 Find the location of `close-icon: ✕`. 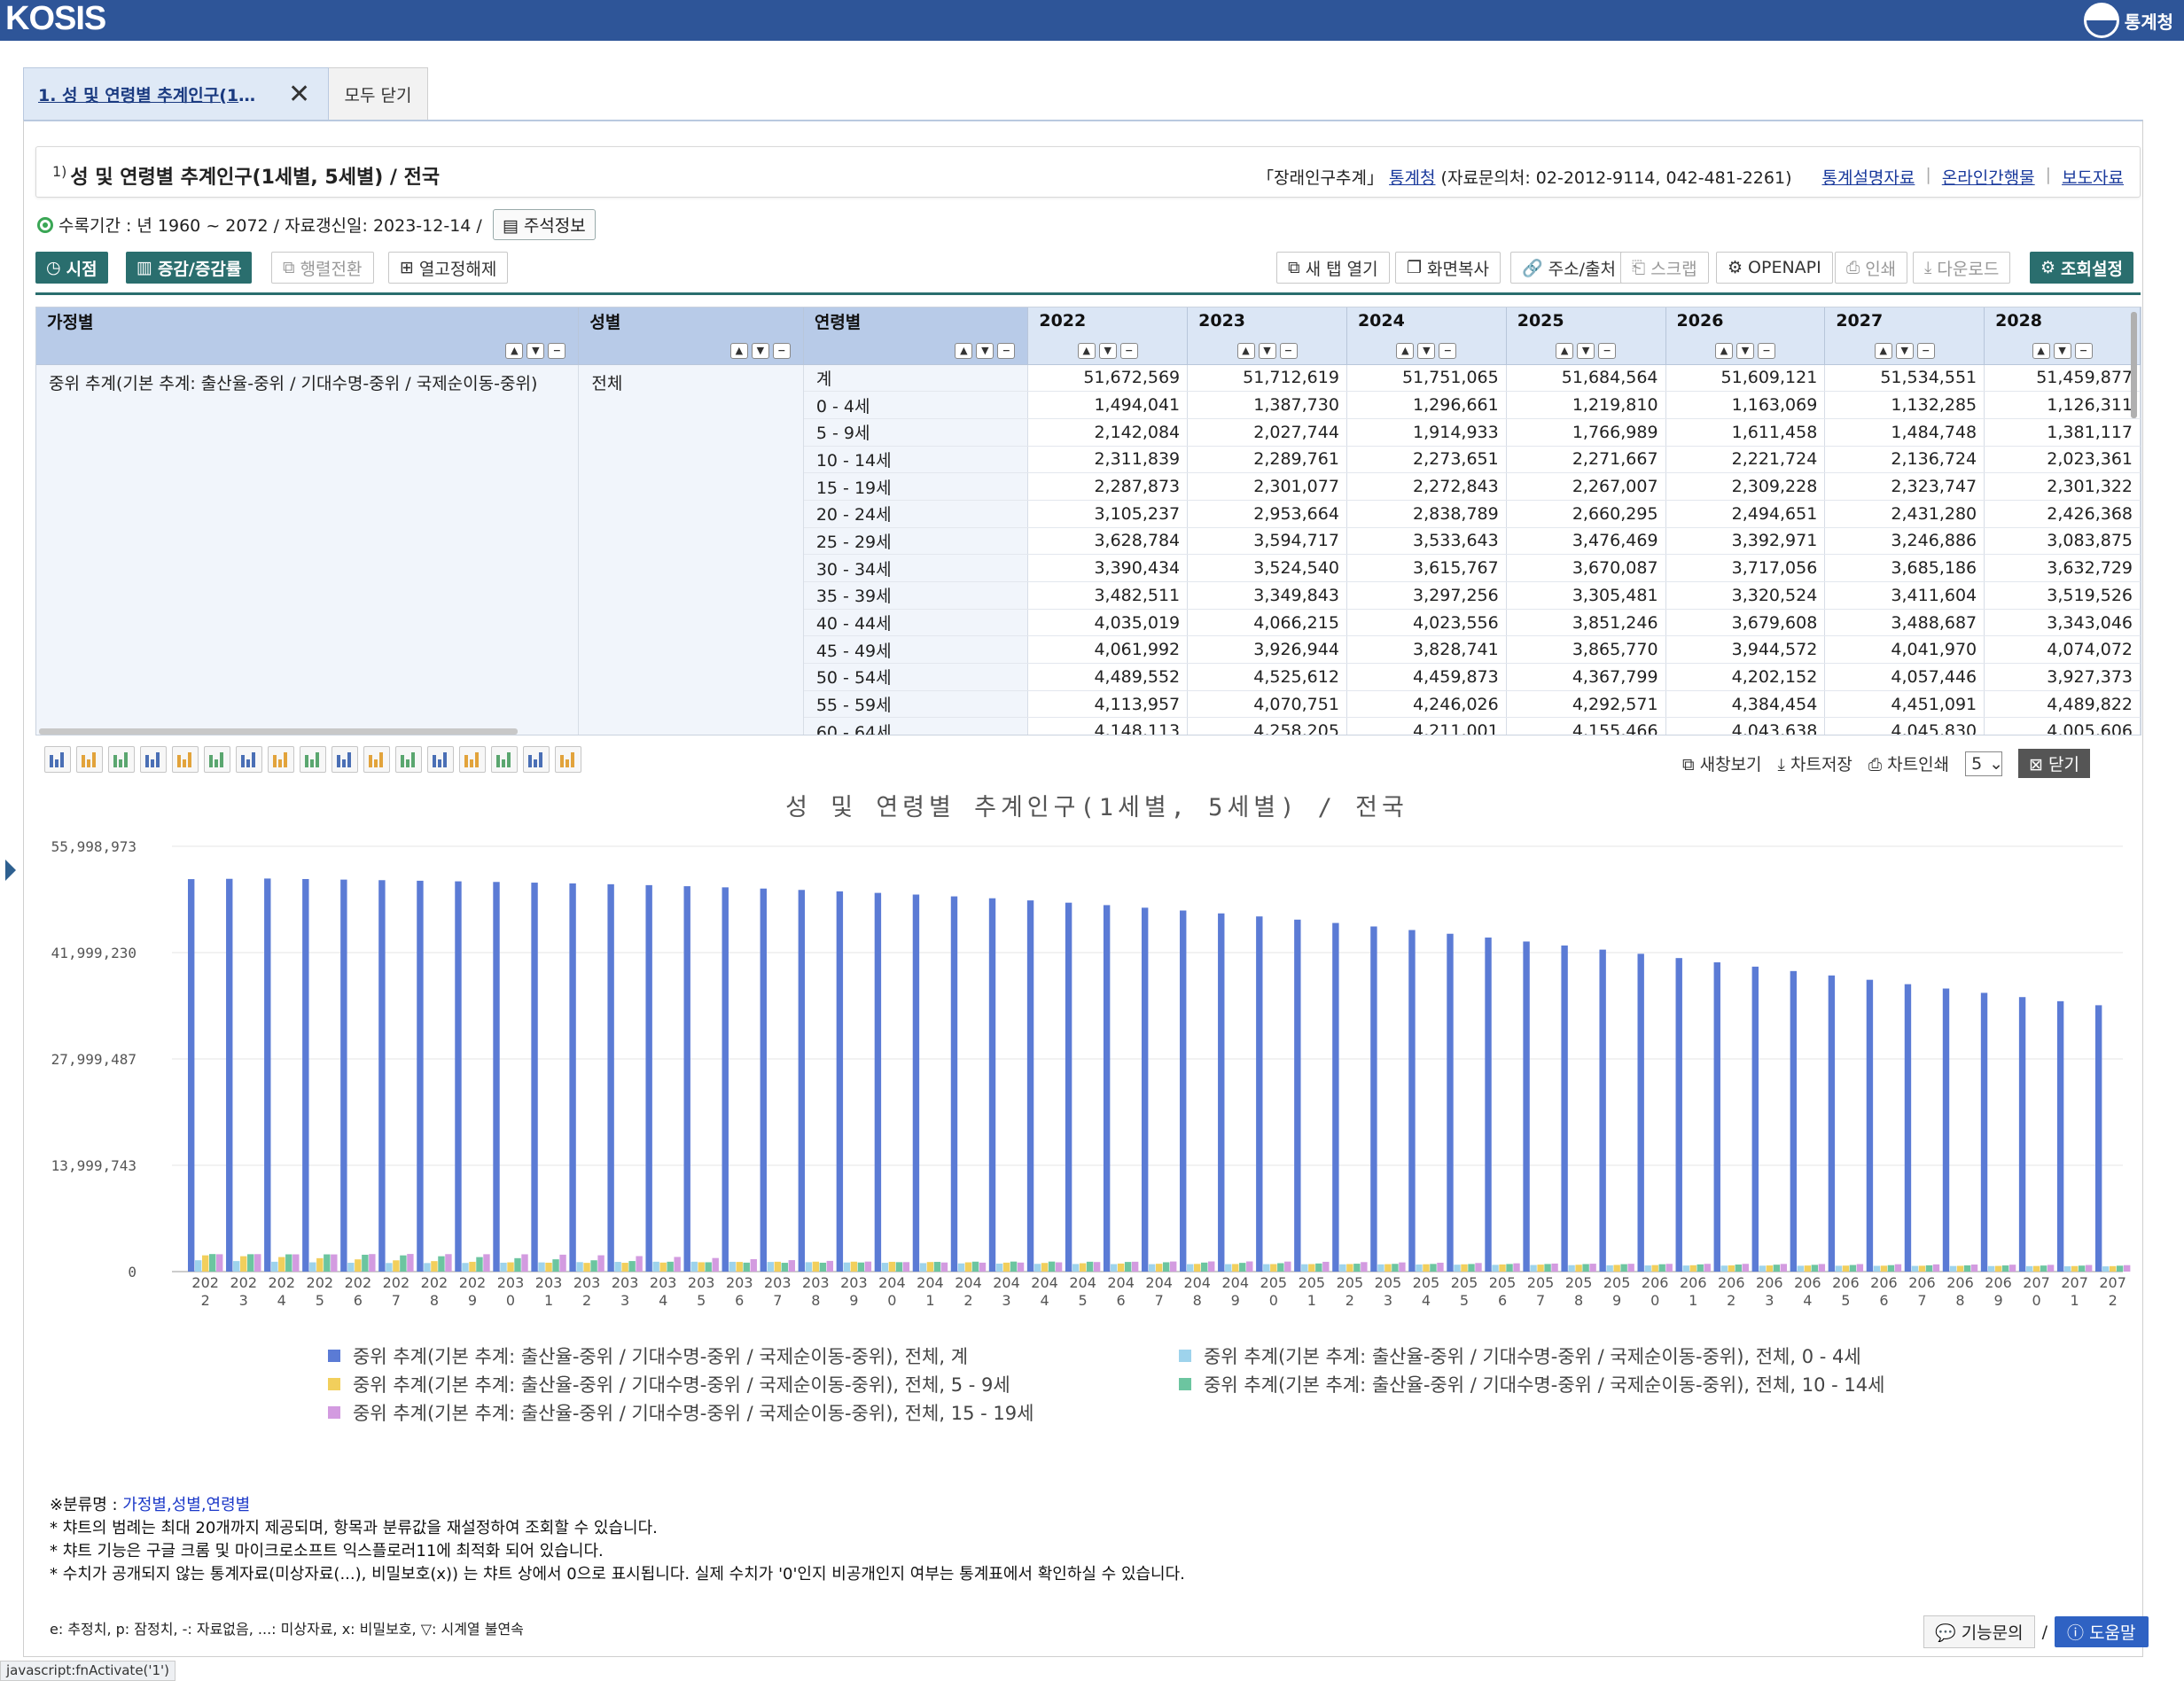

close-icon: ✕ is located at coordinates (299, 95).